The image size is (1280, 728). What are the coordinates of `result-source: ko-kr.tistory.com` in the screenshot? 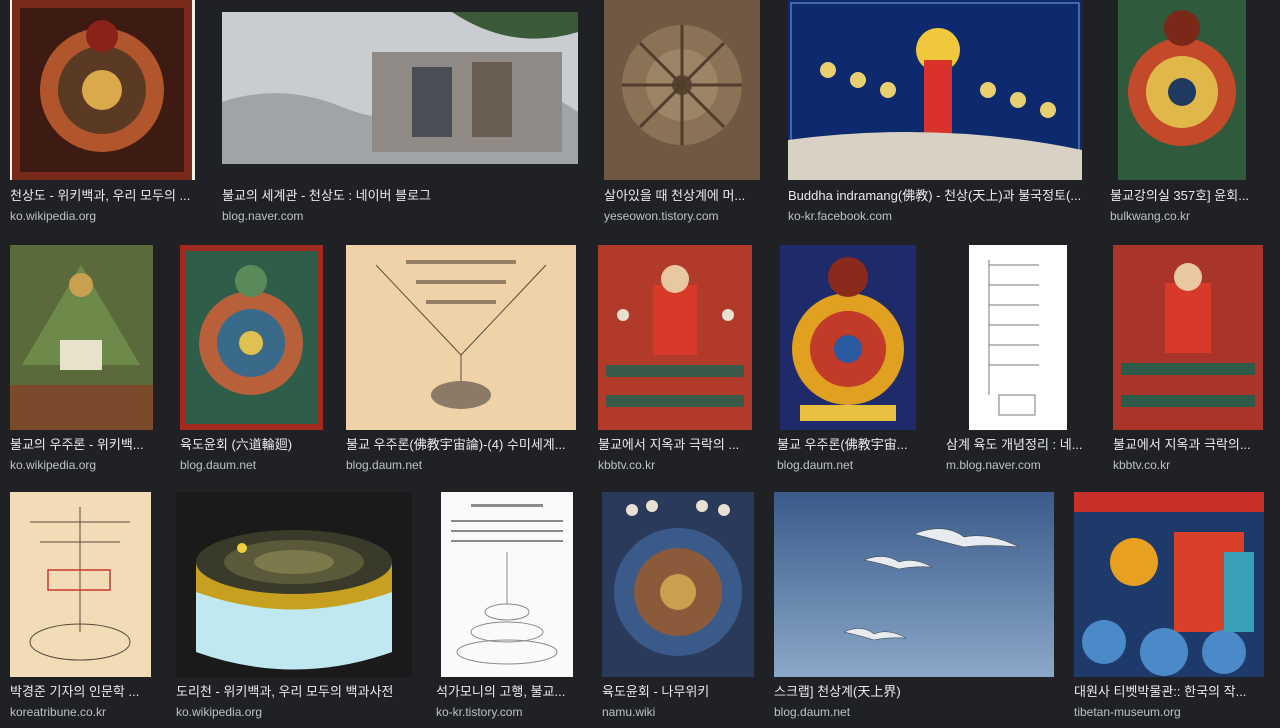 It's located at (479, 712).